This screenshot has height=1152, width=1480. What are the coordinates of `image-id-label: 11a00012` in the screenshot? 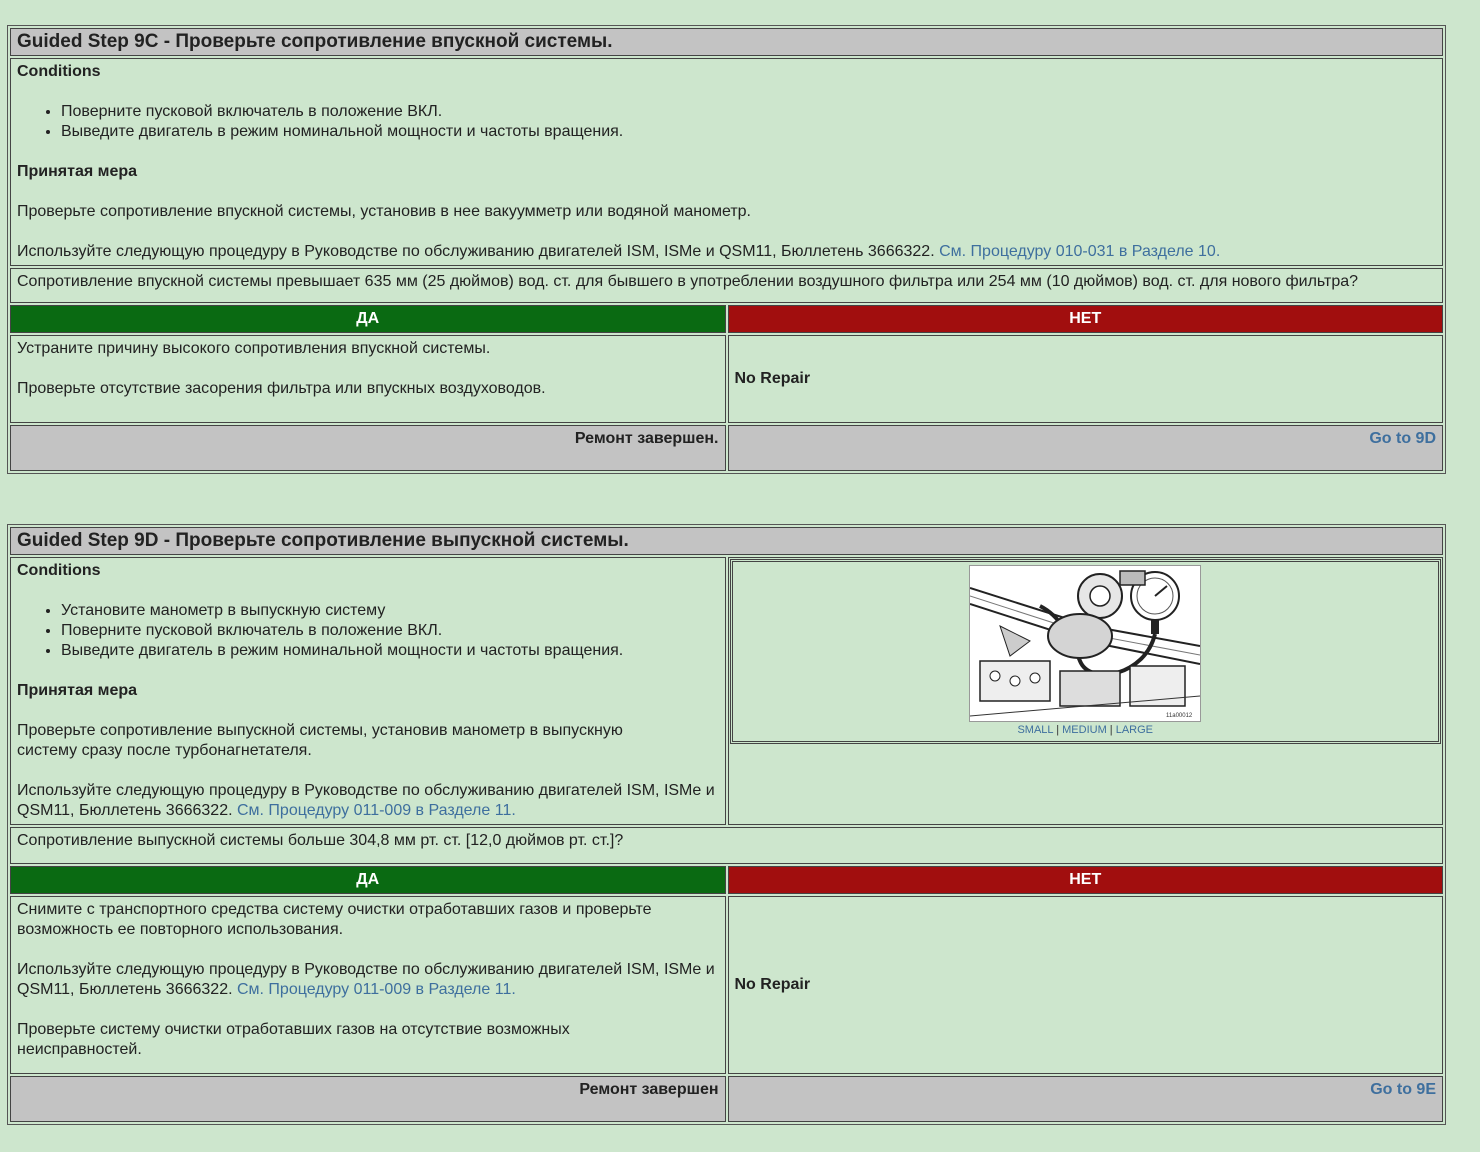 It's located at (1179, 716).